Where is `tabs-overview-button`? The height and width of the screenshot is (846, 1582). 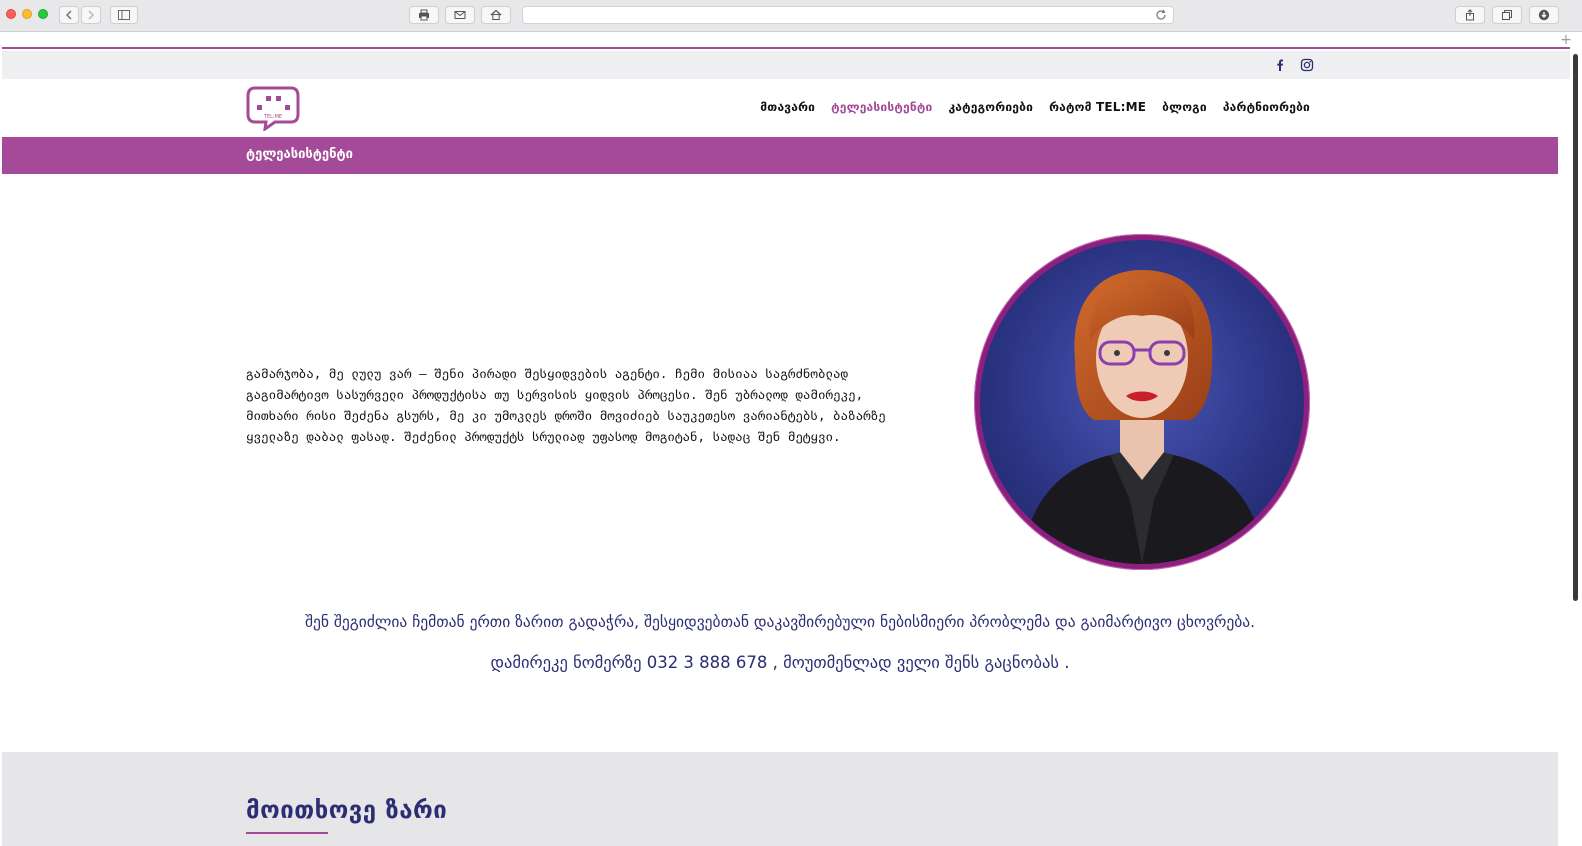 tabs-overview-button is located at coordinates (1507, 15).